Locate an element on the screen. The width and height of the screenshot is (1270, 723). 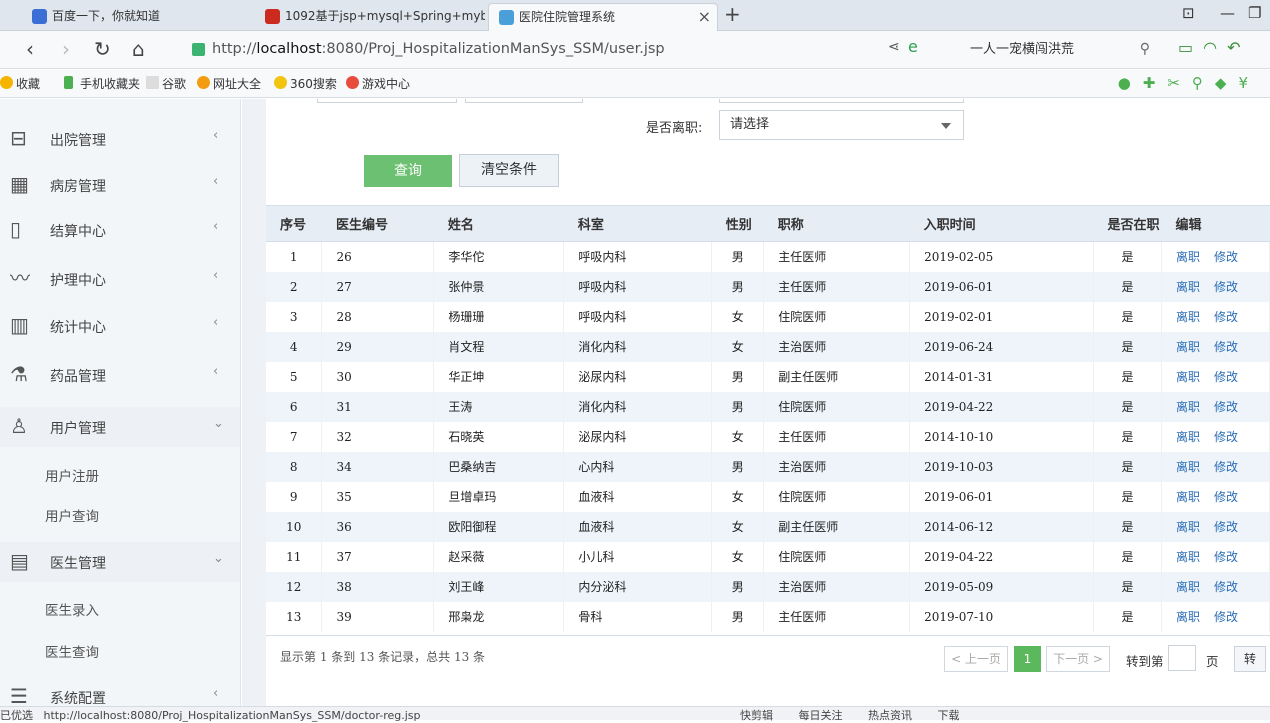
address-search-field: 一人一宠横闯洪荒 ⚲ is located at coordinates (1065, 49).